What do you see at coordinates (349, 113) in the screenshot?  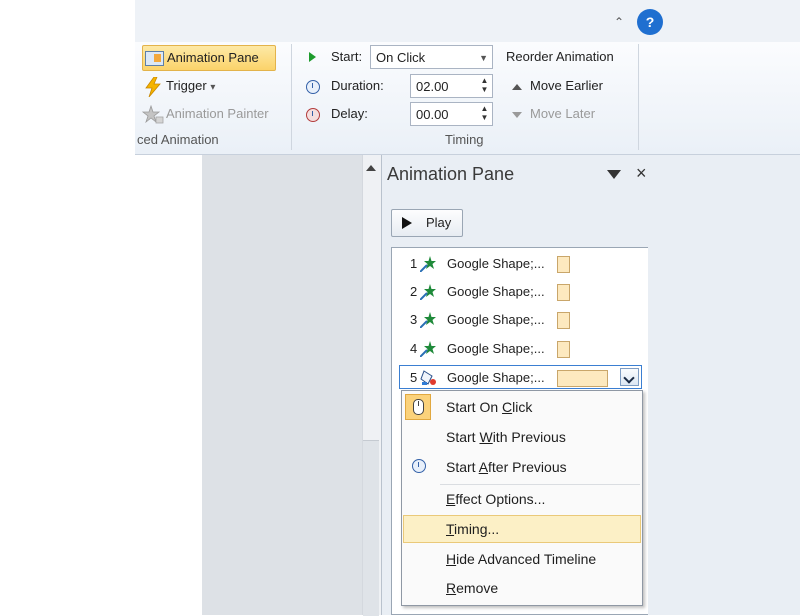 I see `delay-label: Delay:` at bounding box center [349, 113].